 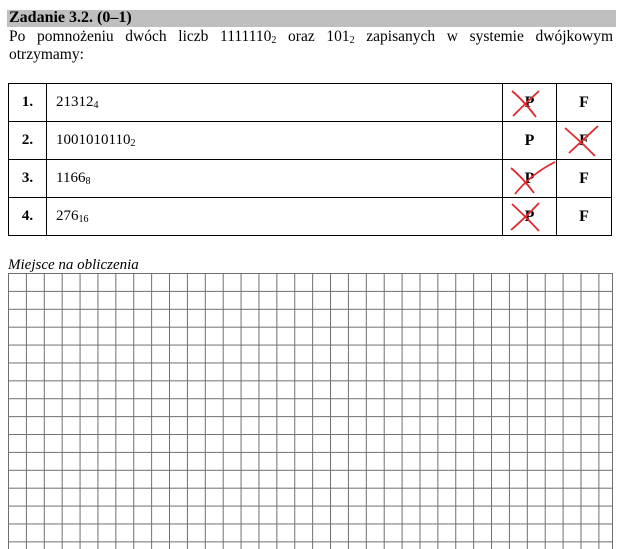 What do you see at coordinates (71, 178) in the screenshot?
I see `option-value-text: 1166` at bounding box center [71, 178].